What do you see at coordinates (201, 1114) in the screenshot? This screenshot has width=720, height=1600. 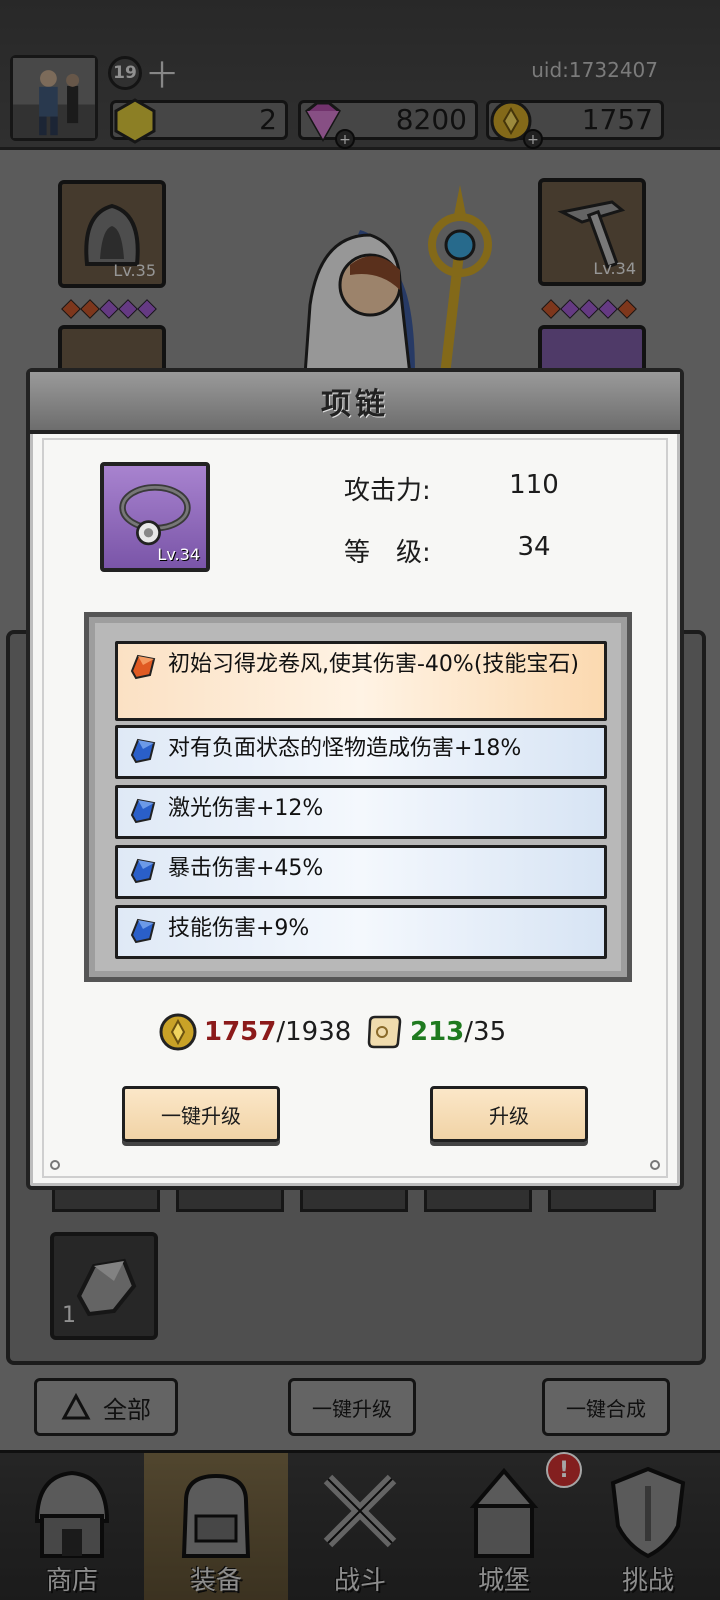 I see `upgrade-all-button: 一键升级` at bounding box center [201, 1114].